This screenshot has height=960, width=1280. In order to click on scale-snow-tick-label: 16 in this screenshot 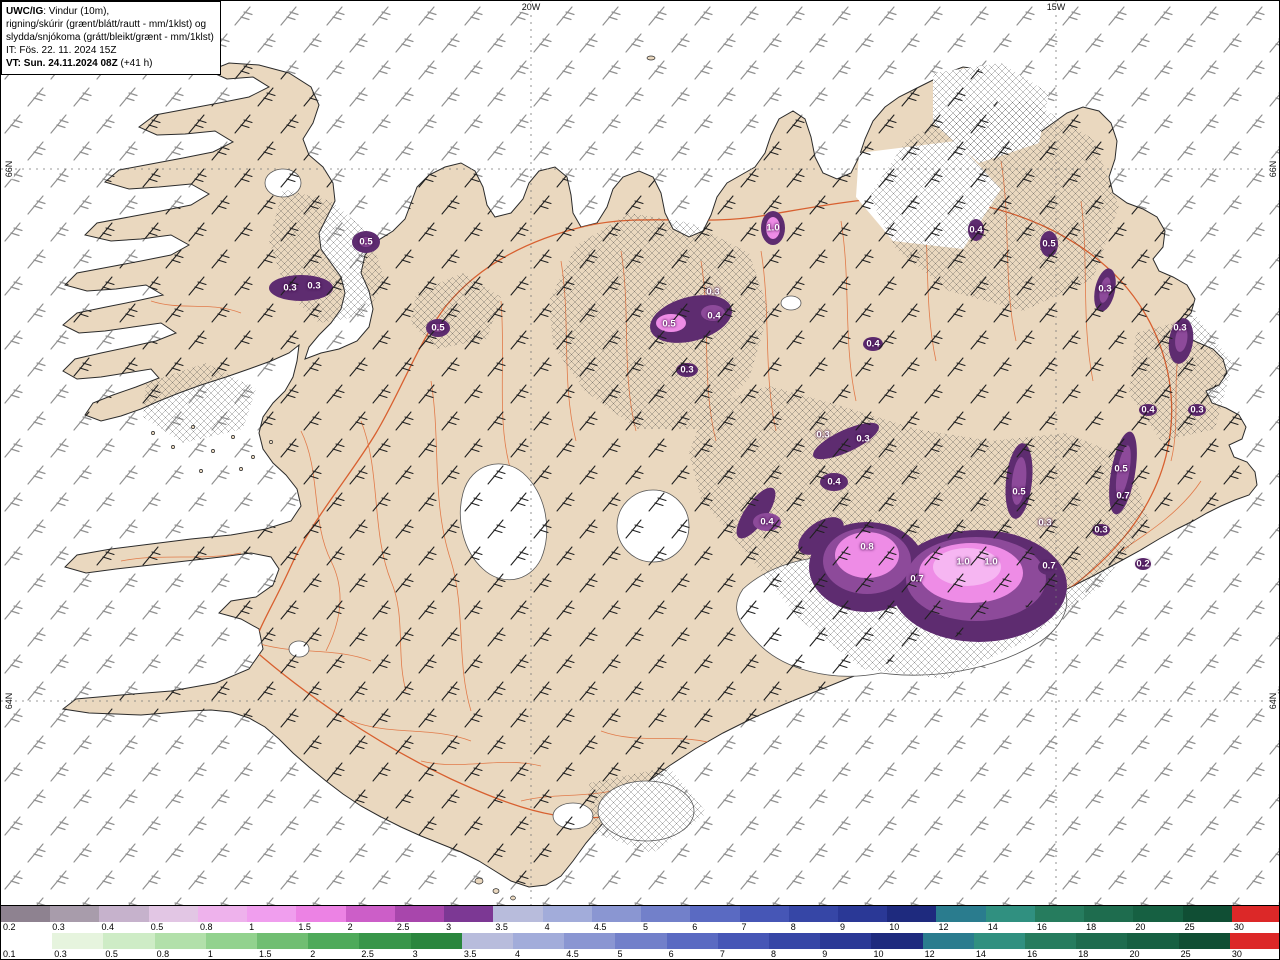, I will do `click(1041, 927)`.